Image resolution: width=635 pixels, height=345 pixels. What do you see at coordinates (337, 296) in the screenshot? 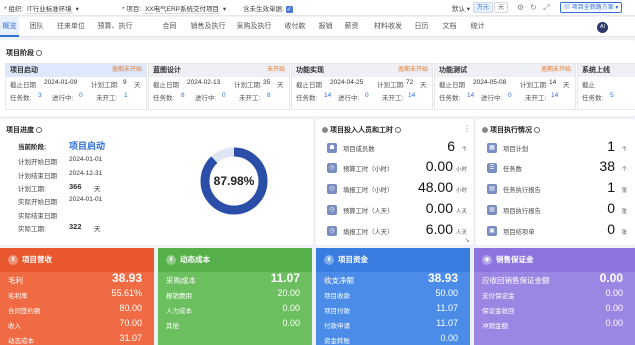
I see `row-label: 项目收款` at bounding box center [337, 296].